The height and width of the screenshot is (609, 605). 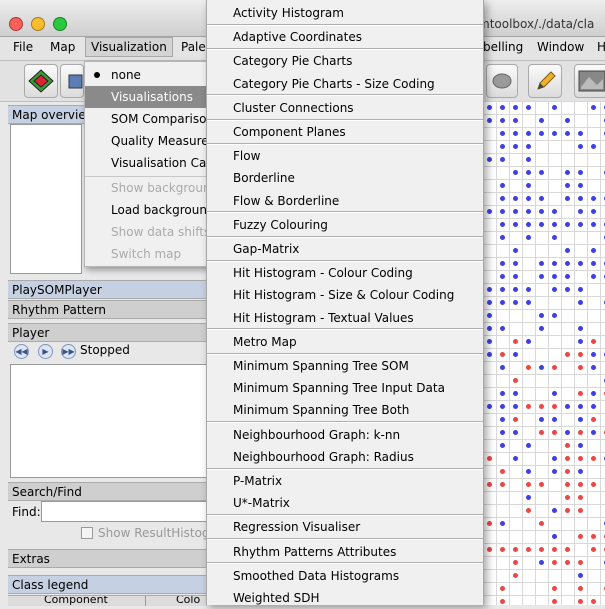 I want to click on submenu-item-hit-histogram-size-colour-coding: Hit Histogram - Size & Colour Coding, so click(x=345, y=295).